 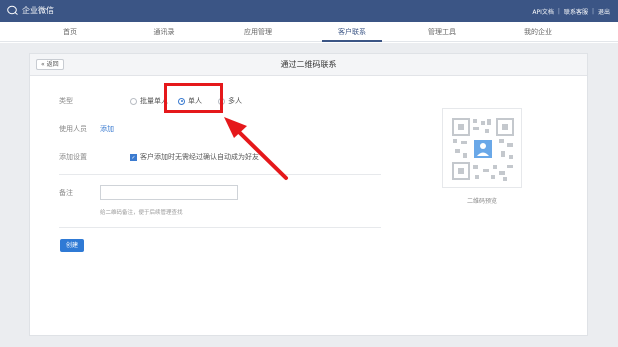 What do you see at coordinates (481, 201) in the screenshot?
I see `qr-preview-label: 二维码预览` at bounding box center [481, 201].